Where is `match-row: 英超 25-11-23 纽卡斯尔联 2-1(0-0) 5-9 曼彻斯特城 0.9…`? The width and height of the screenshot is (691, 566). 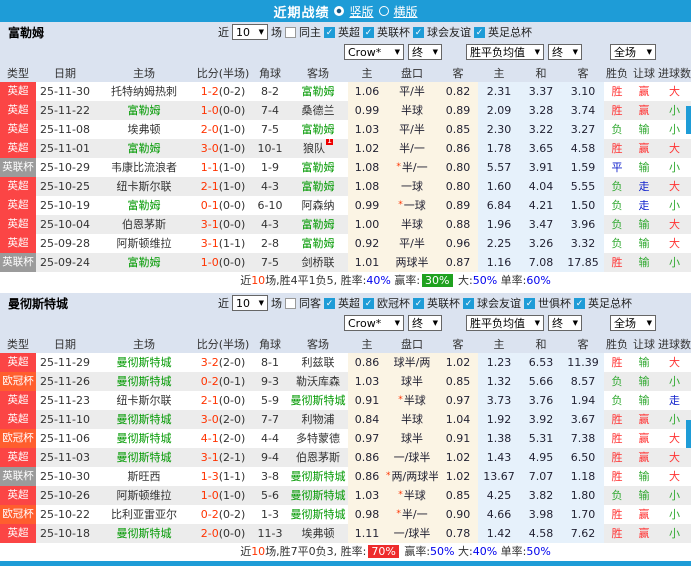 match-row: 英超 25-11-23 纽卡斯尔联 2-1(0-0) 5-9 曼彻斯特城 0.9… is located at coordinates (345, 400).